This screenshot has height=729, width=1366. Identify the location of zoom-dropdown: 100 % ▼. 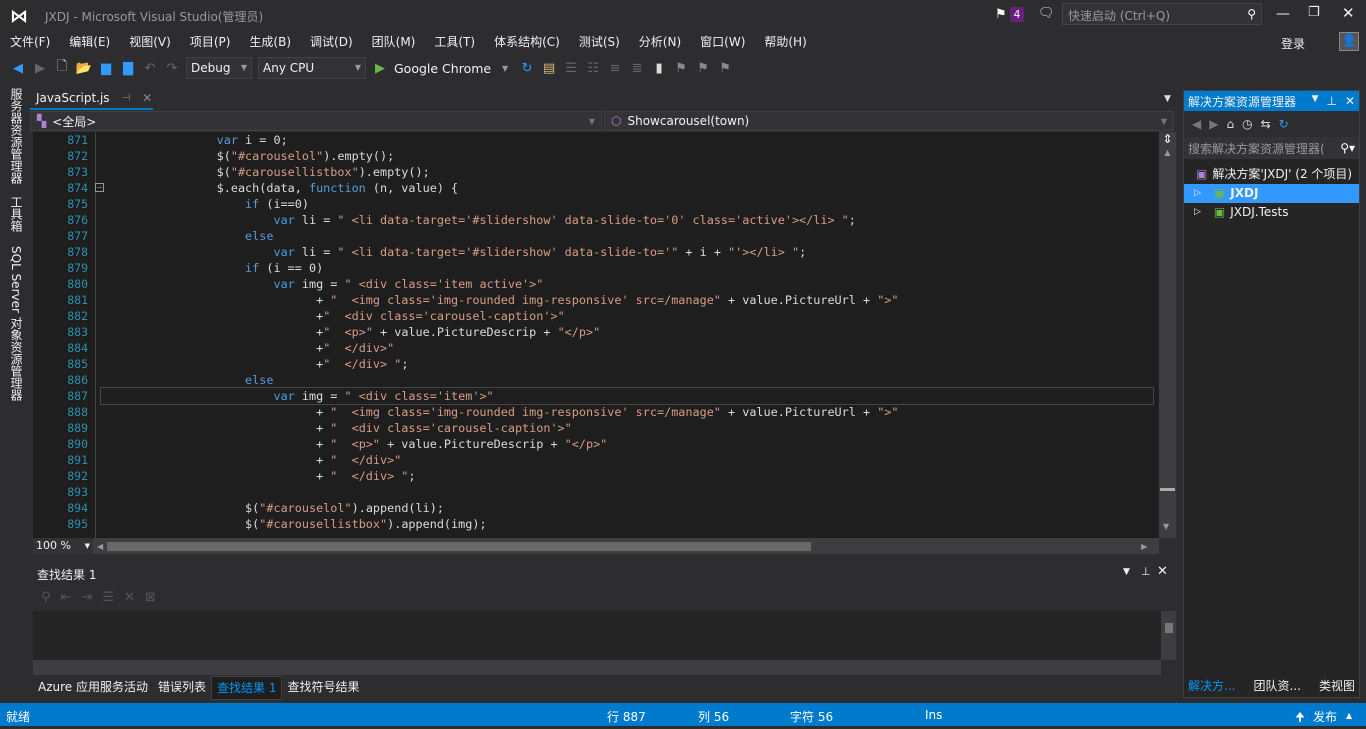
(63, 546).